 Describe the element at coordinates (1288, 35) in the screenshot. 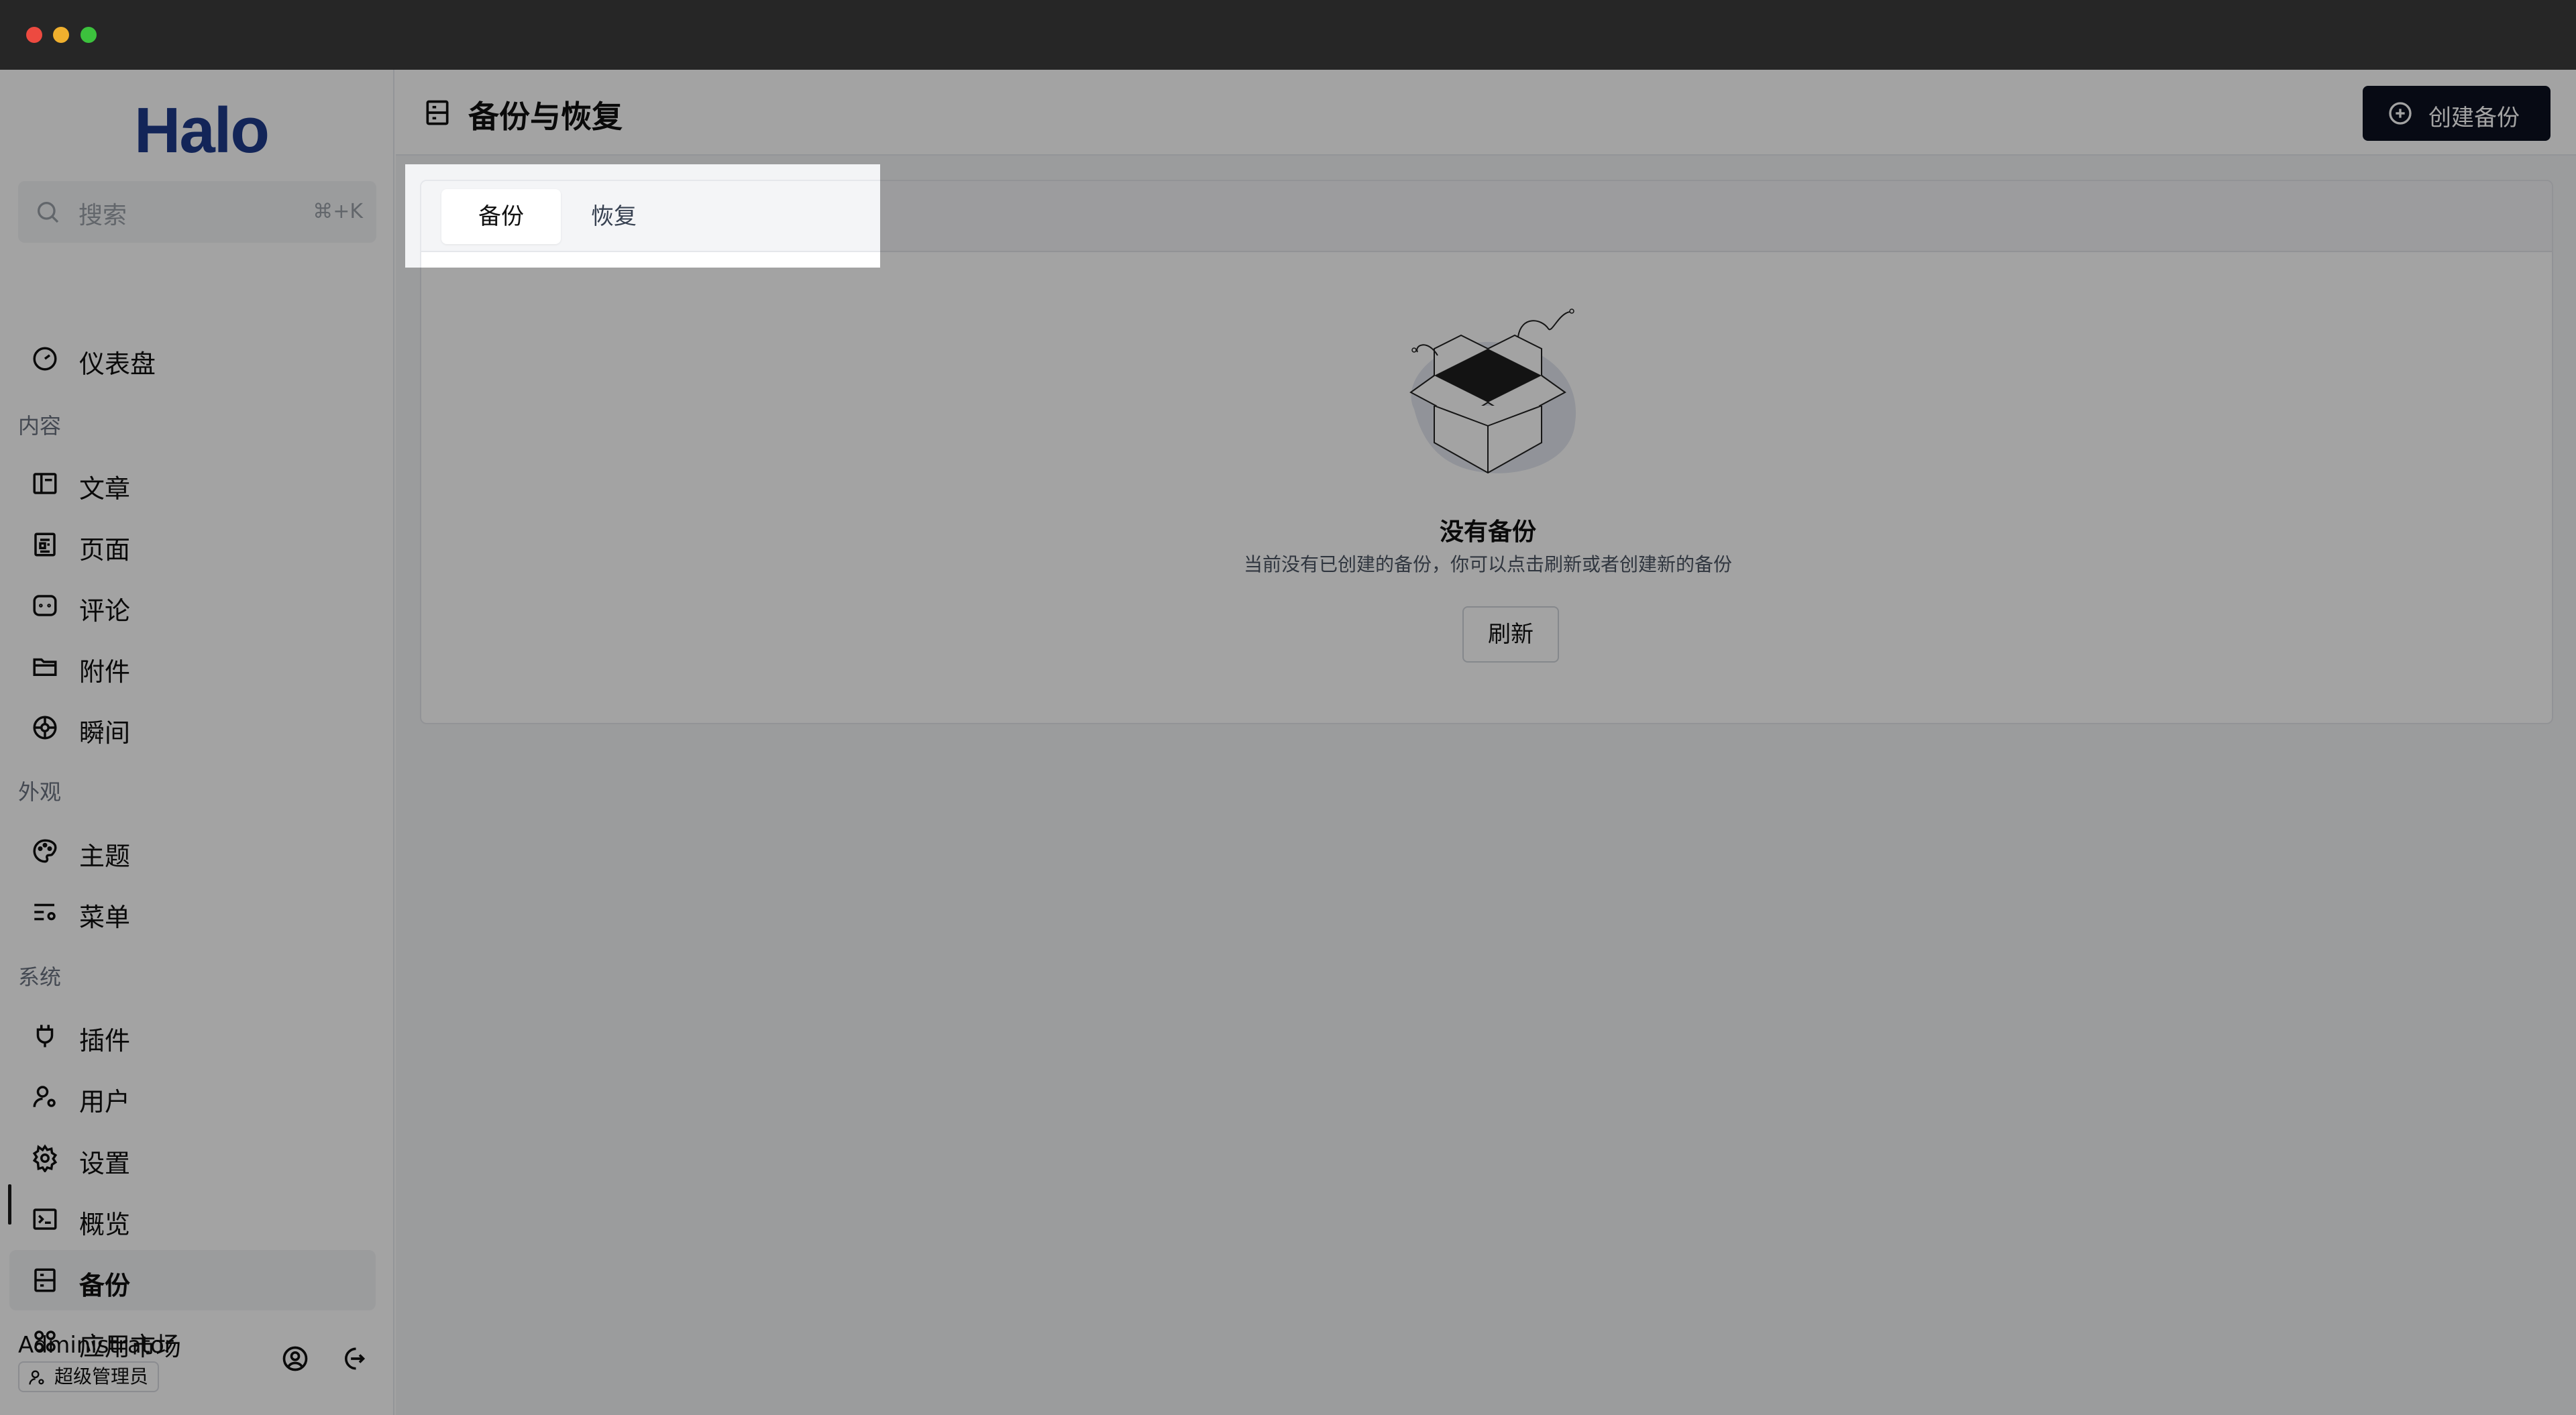

I see `window-titlebar` at that location.